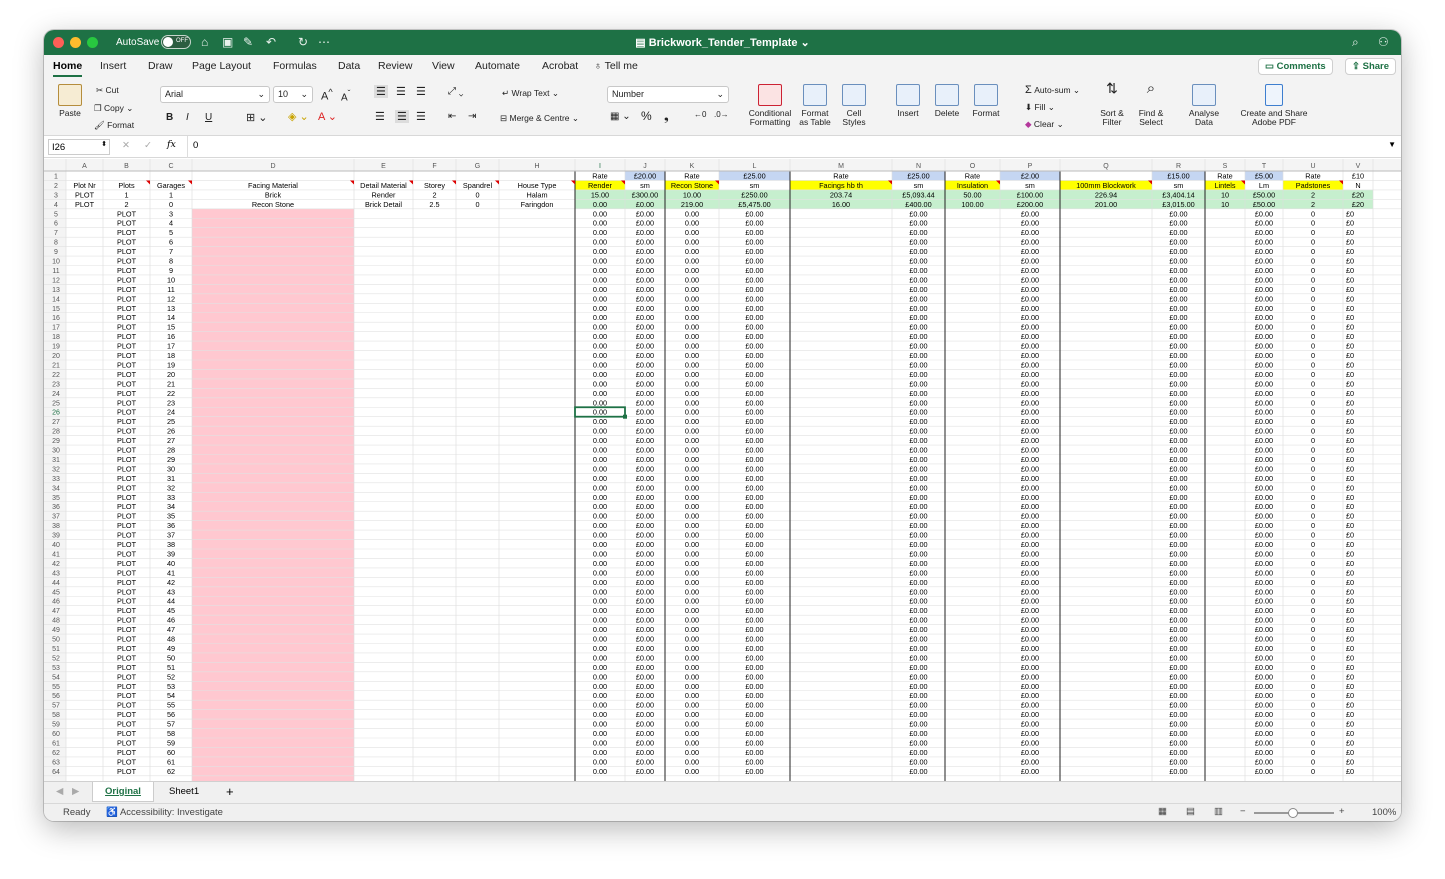  I want to click on conditional-formatting-button: Conditional Formatting, so click(770, 105).